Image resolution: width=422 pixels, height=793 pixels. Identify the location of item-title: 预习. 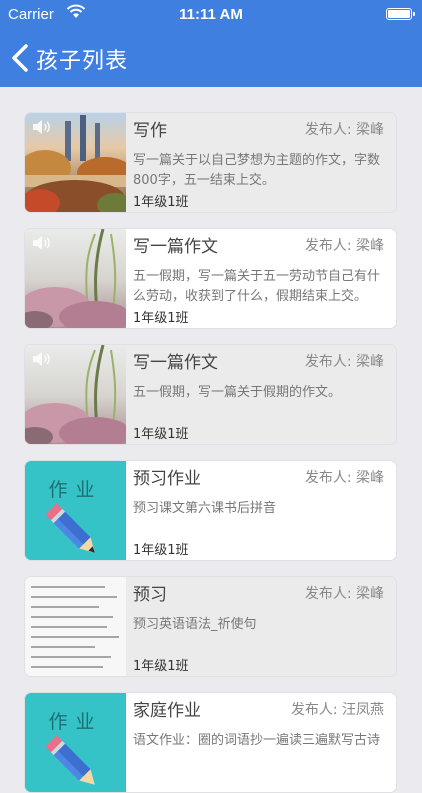
(150, 595).